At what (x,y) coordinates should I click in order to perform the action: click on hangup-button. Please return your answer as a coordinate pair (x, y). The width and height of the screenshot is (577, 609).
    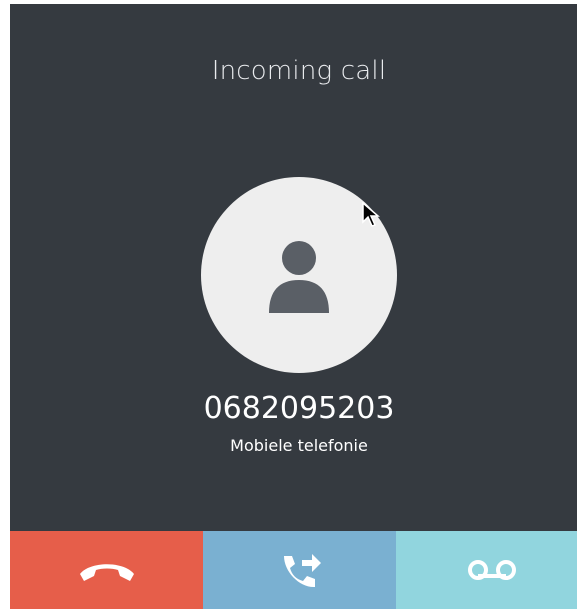
    Looking at the image, I should click on (106, 570).